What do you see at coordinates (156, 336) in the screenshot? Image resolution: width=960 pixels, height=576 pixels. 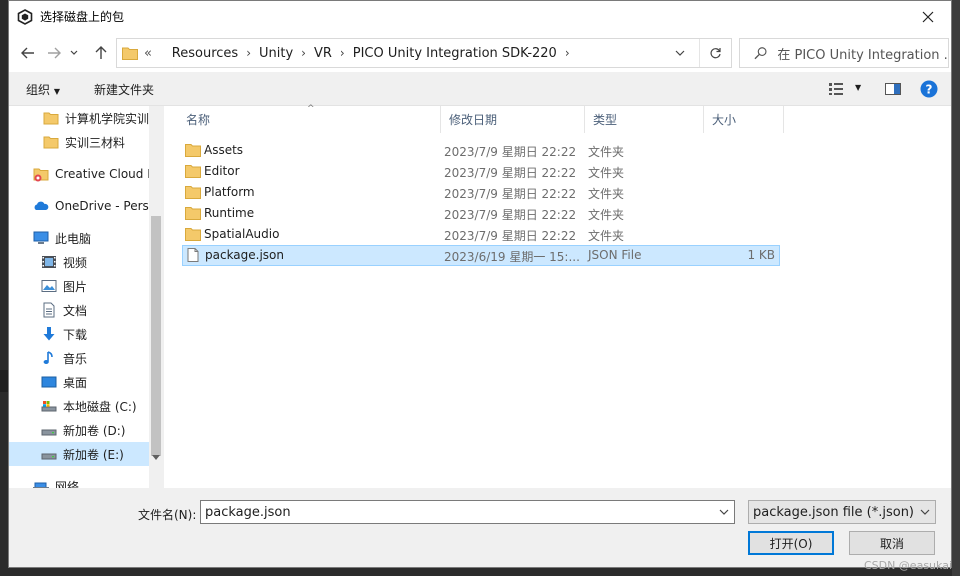 I see `scrollbar-thumb` at bounding box center [156, 336].